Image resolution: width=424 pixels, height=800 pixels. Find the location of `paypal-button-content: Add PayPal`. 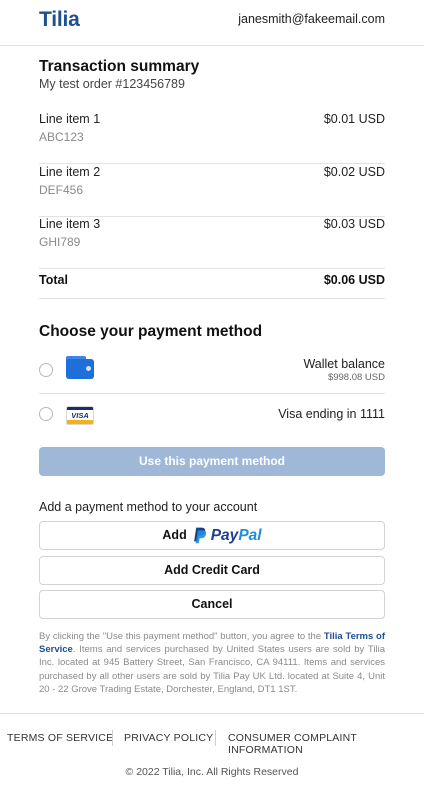

paypal-button-content: Add PayPal is located at coordinates (211, 535).